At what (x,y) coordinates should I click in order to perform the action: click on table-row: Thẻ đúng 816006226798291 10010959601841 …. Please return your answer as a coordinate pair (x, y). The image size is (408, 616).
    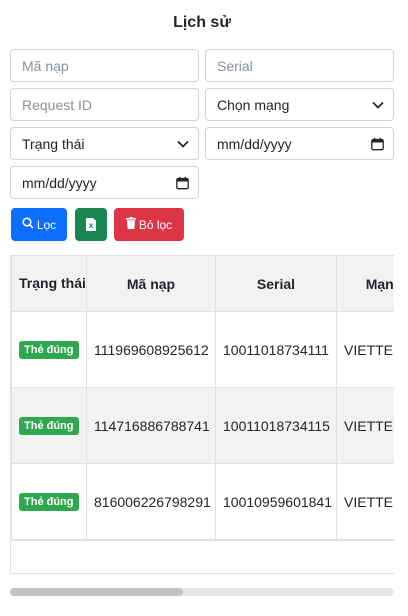
    Looking at the image, I should click on (202, 501).